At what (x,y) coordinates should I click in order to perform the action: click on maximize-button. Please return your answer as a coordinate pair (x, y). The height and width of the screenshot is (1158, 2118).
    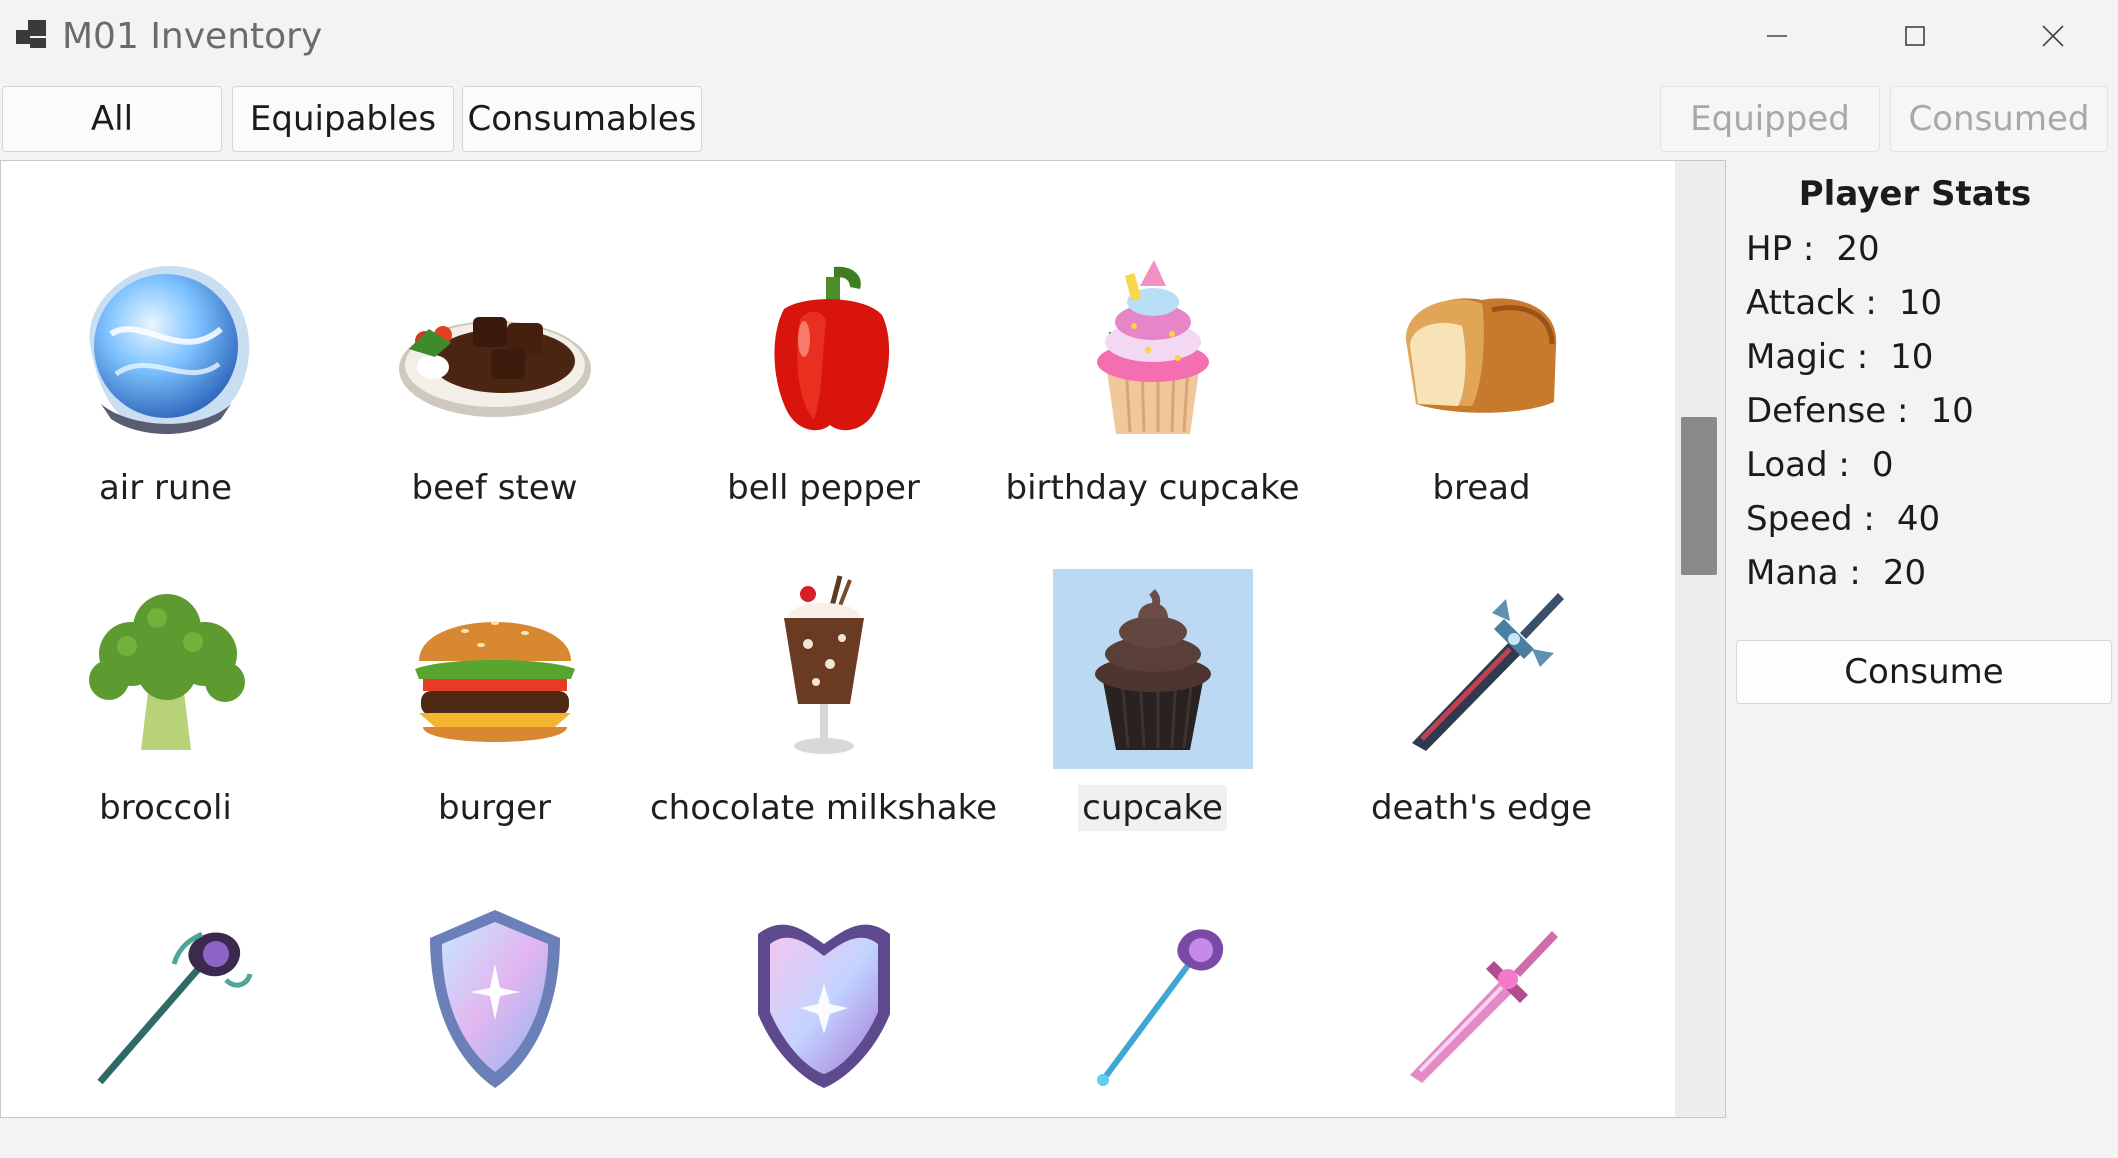
    Looking at the image, I should click on (1915, 36).